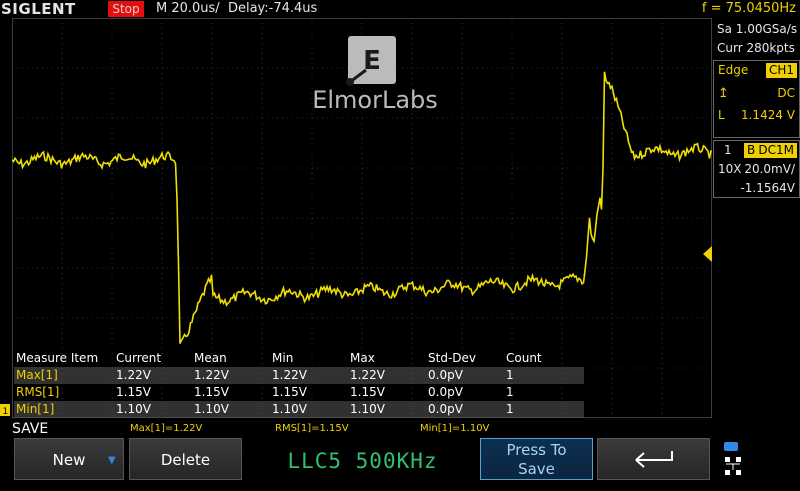 This screenshot has width=800, height=491. Describe the element at coordinates (210, 358) in the screenshot. I see `header-mean: Mean` at that location.